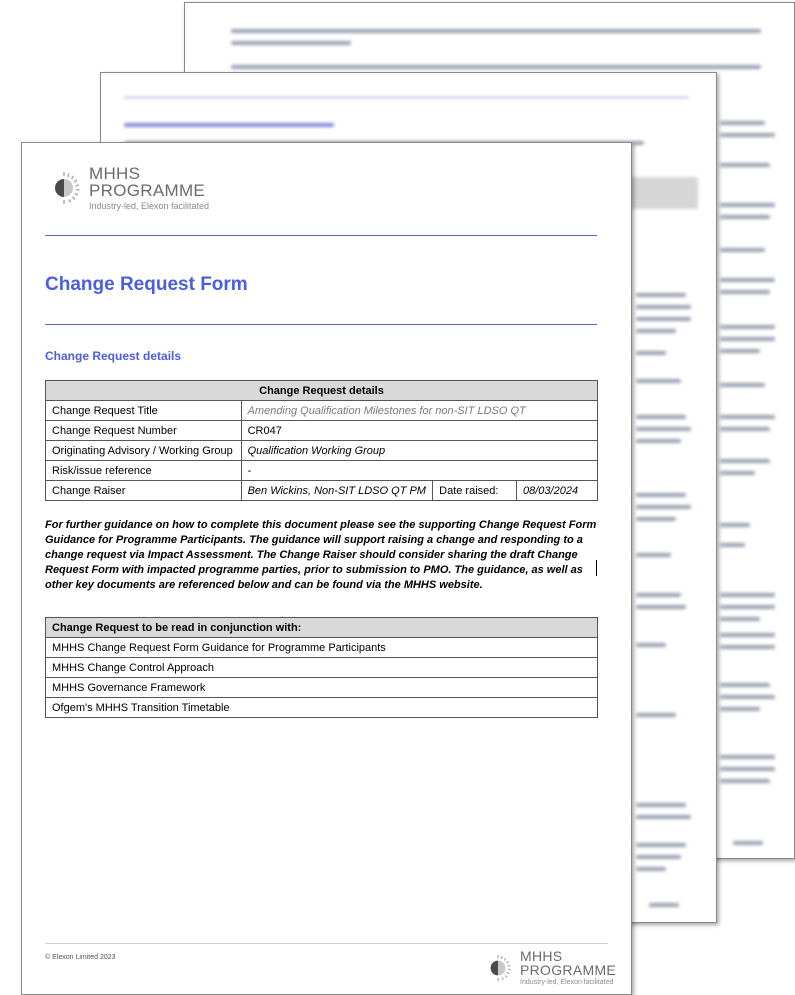  I want to click on table-row: Change Request Number CR047, so click(322, 430).